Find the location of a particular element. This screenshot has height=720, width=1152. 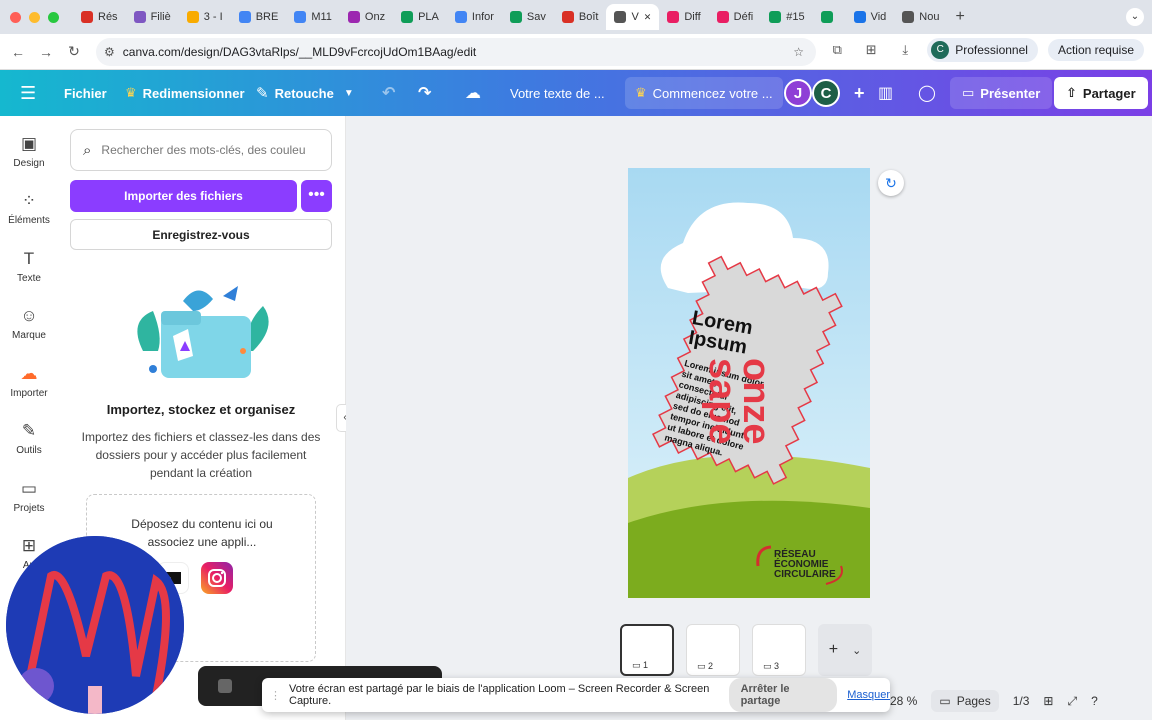

back-arrow-icon: ← is located at coordinates (18, 52).